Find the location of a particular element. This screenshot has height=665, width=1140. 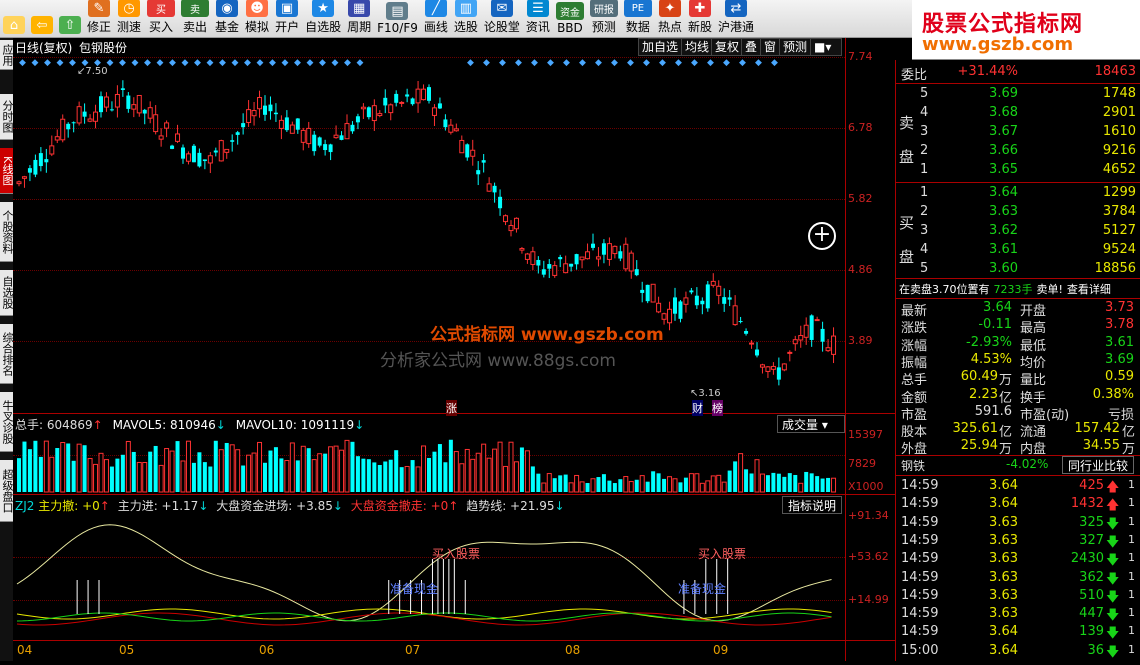

stat-label: 流通 is located at coordinates (1033, 433).